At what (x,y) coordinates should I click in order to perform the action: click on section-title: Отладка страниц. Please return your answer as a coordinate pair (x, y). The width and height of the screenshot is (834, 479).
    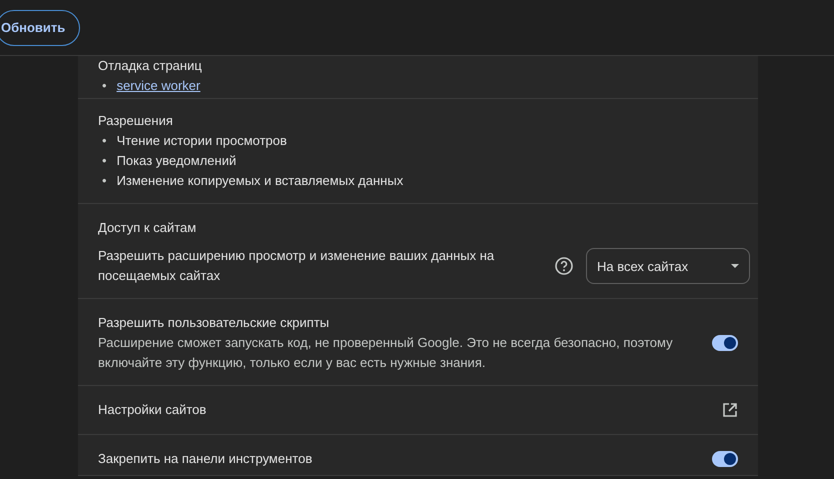
    Looking at the image, I should click on (150, 66).